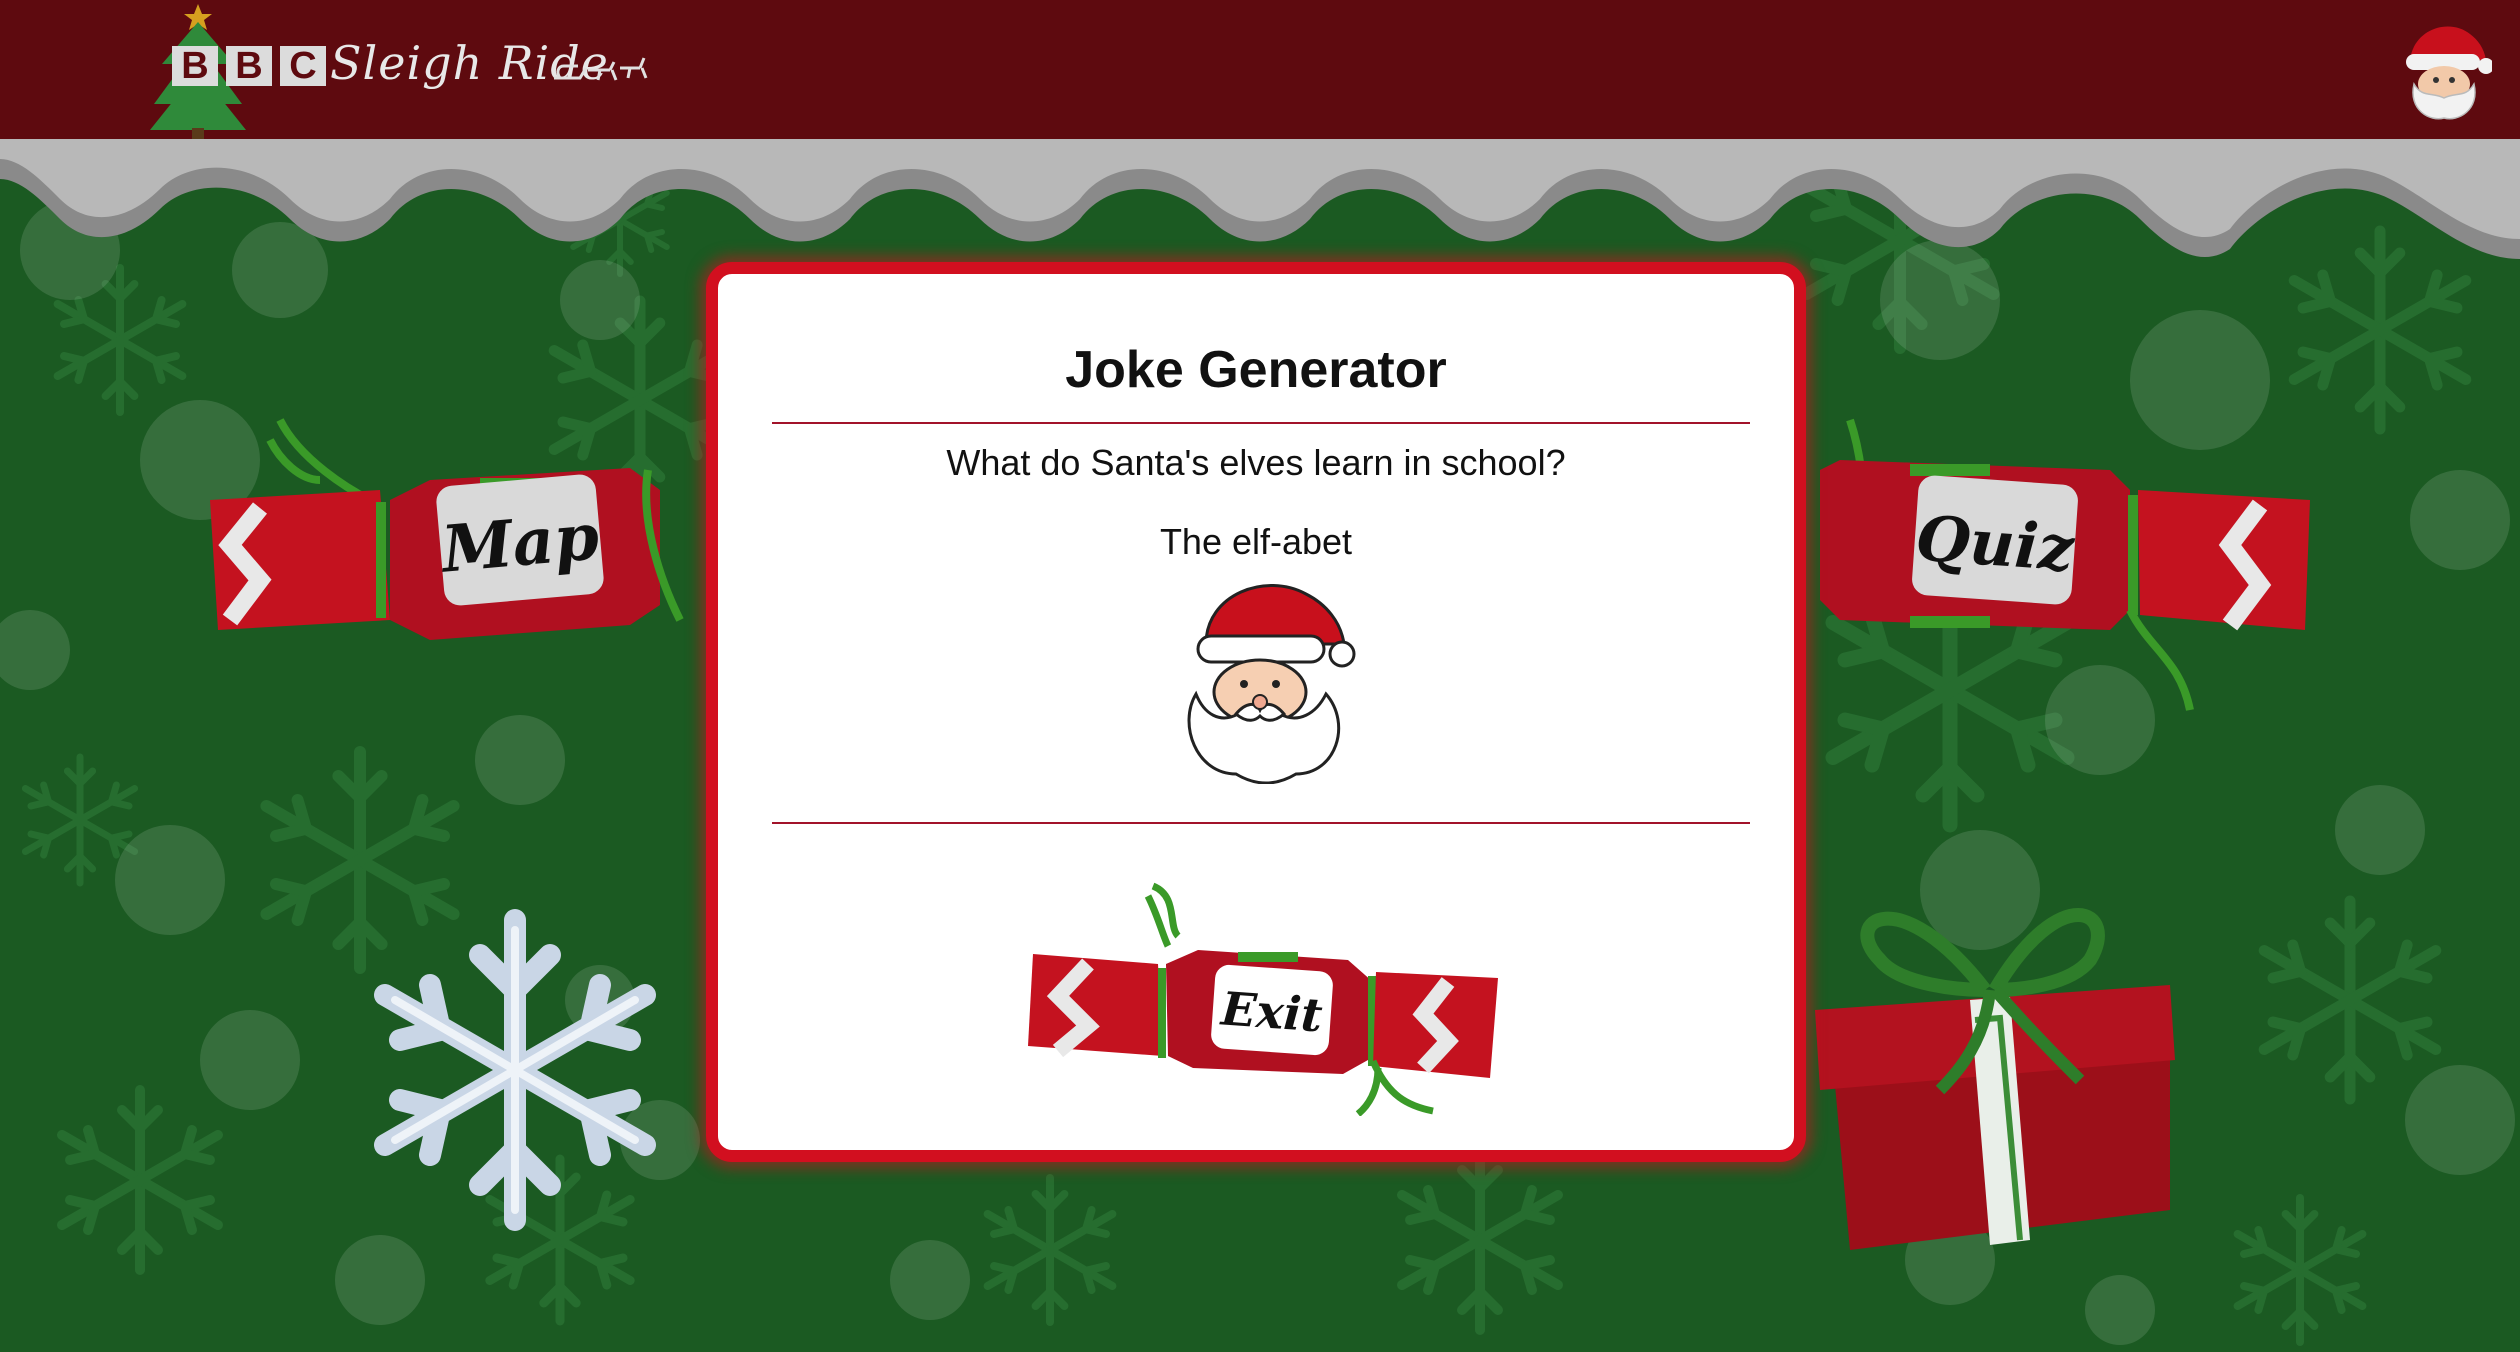  Describe the element at coordinates (1260, 199) in the screenshot. I see `snow-scallop-edge` at that location.